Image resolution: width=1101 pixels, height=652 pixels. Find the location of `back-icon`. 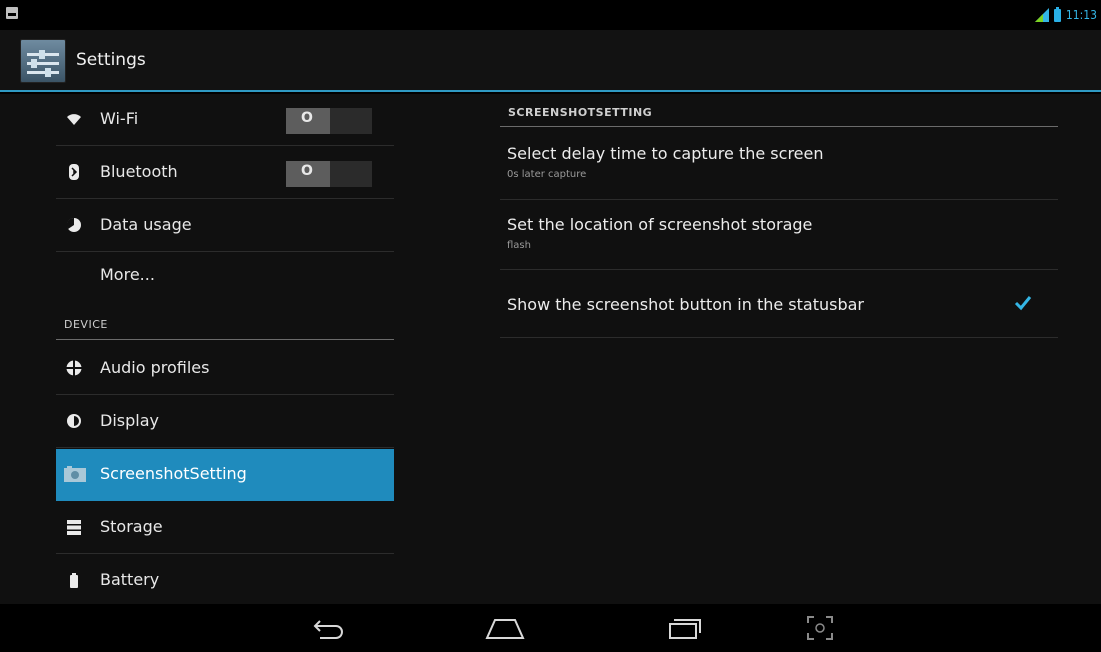

back-icon is located at coordinates (329, 628).